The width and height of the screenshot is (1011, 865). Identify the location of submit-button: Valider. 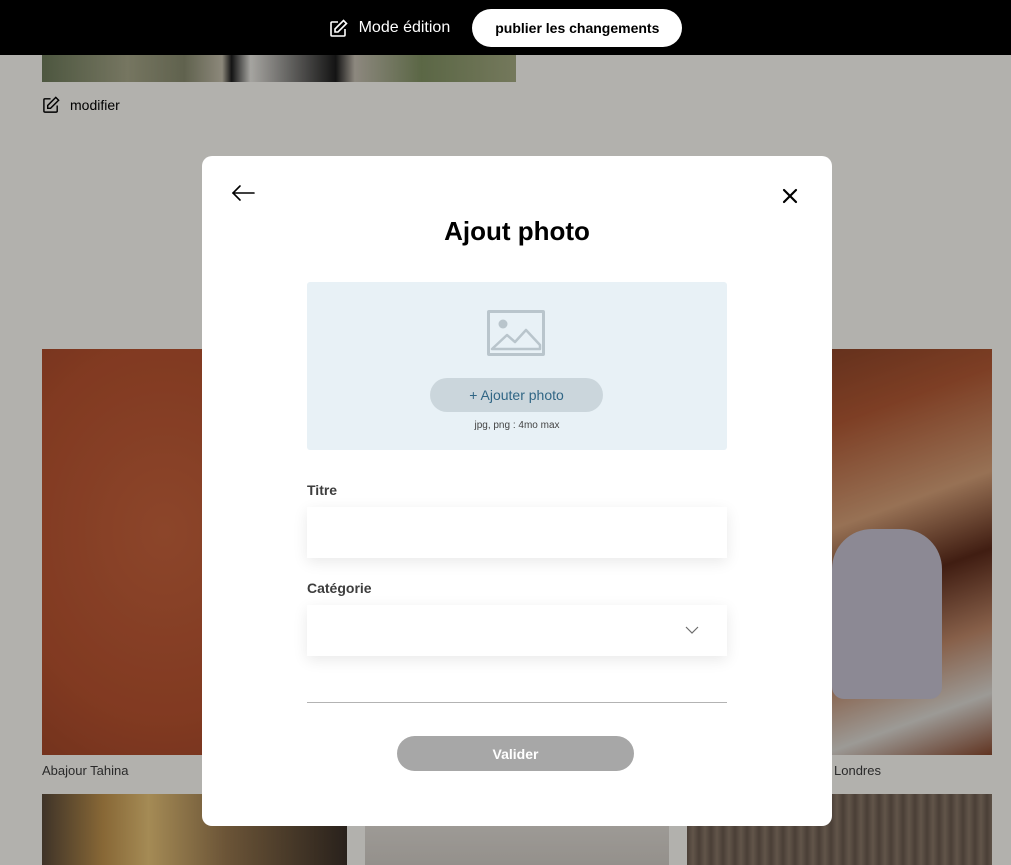
(515, 753).